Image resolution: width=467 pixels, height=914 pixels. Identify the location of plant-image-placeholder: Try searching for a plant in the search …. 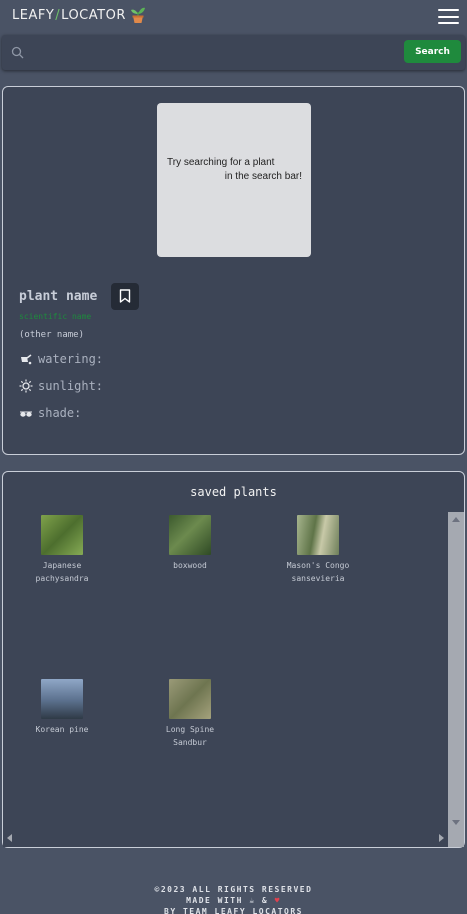
(234, 180).